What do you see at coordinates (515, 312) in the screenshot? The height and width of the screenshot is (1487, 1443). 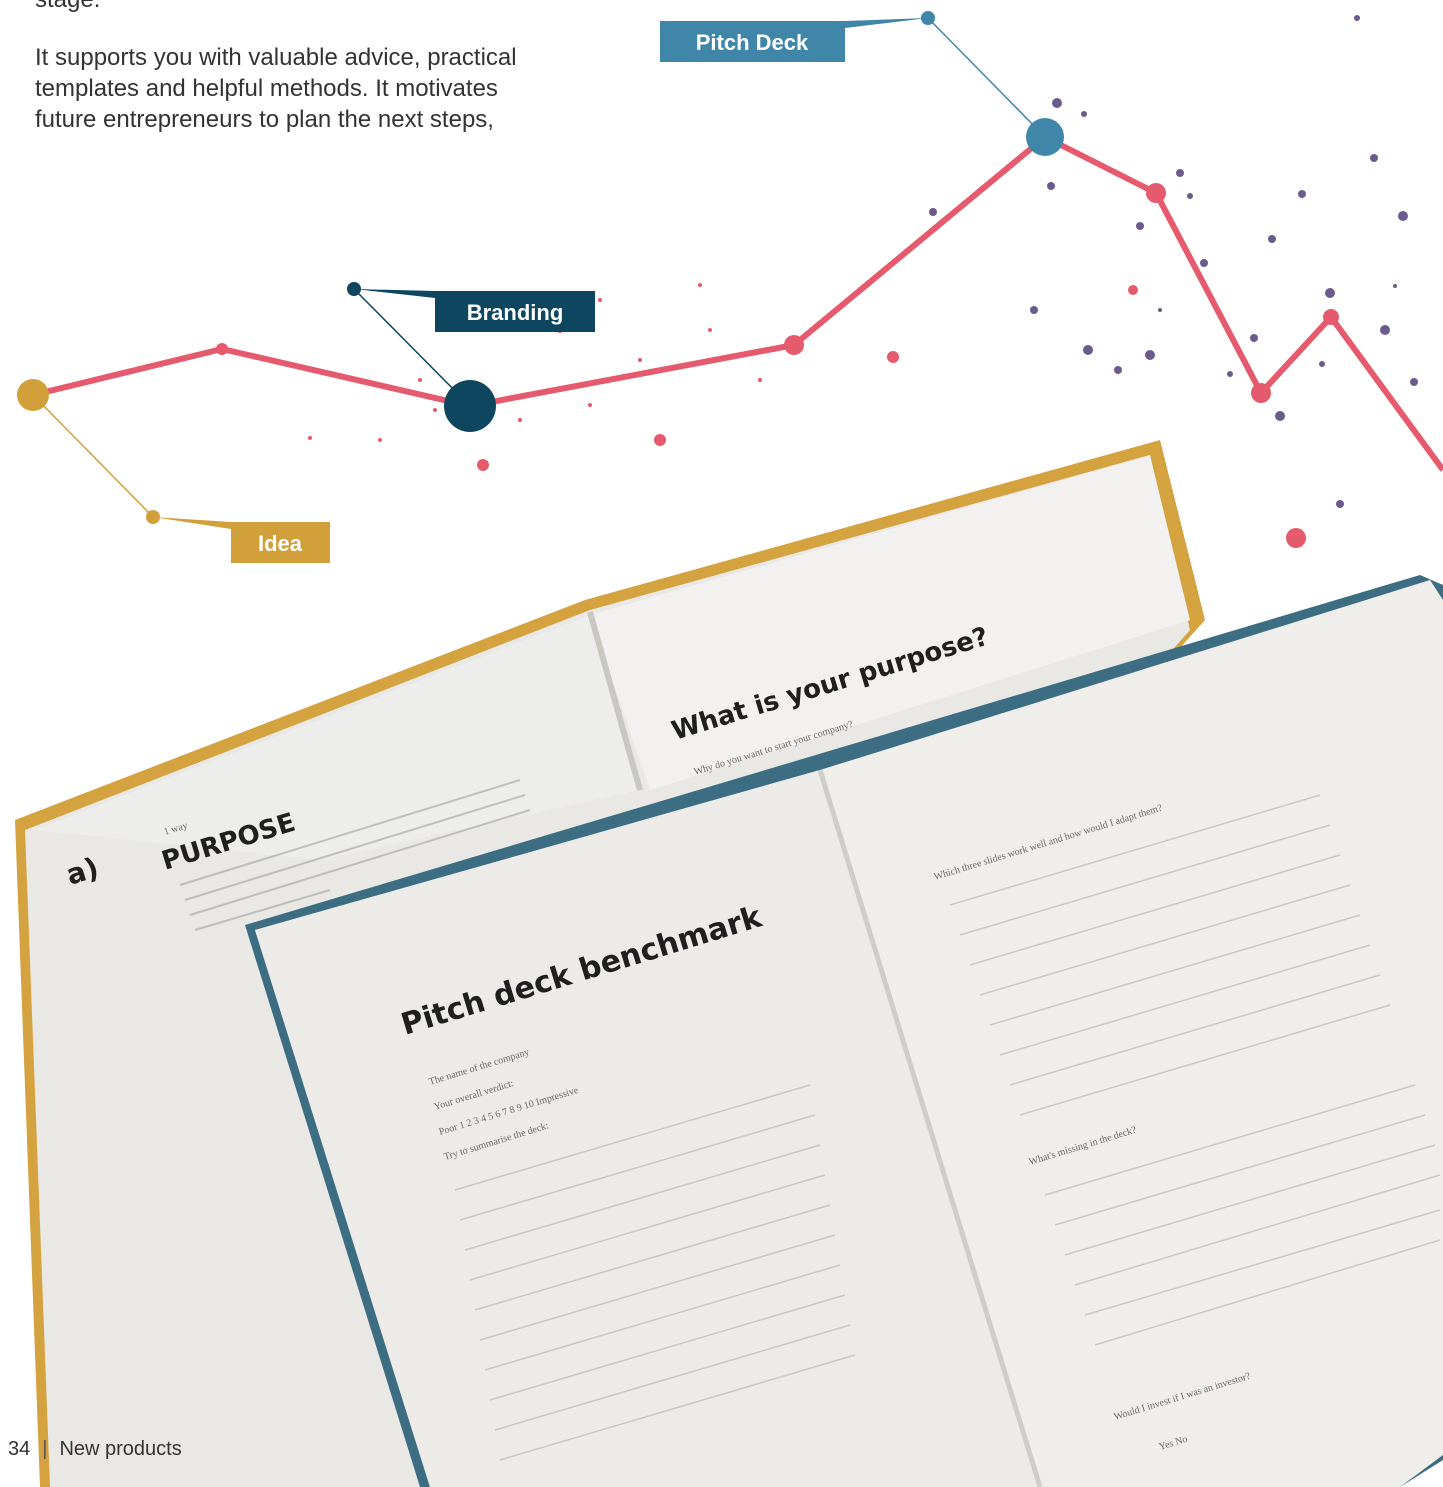 I see `branding-label: Branding` at bounding box center [515, 312].